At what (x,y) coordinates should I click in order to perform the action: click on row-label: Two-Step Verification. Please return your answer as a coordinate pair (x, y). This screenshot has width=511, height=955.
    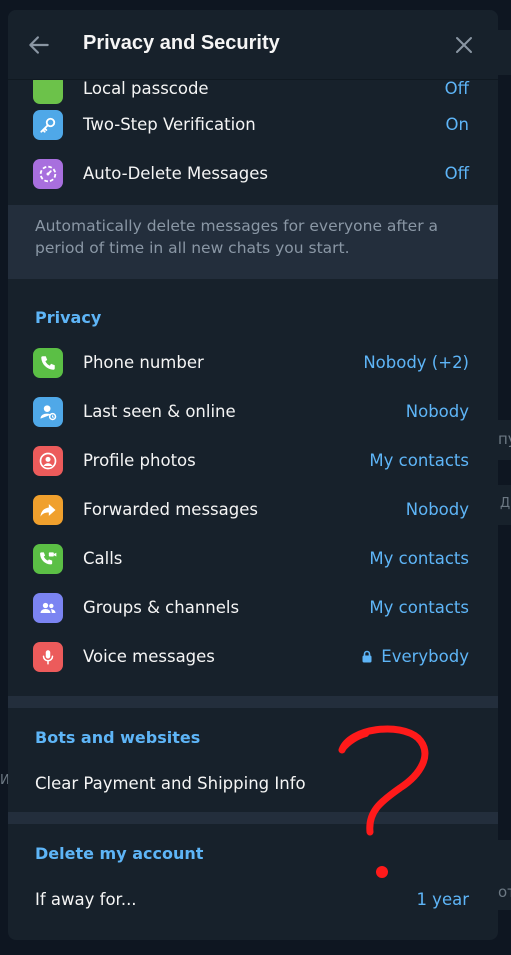
    Looking at the image, I should click on (169, 124).